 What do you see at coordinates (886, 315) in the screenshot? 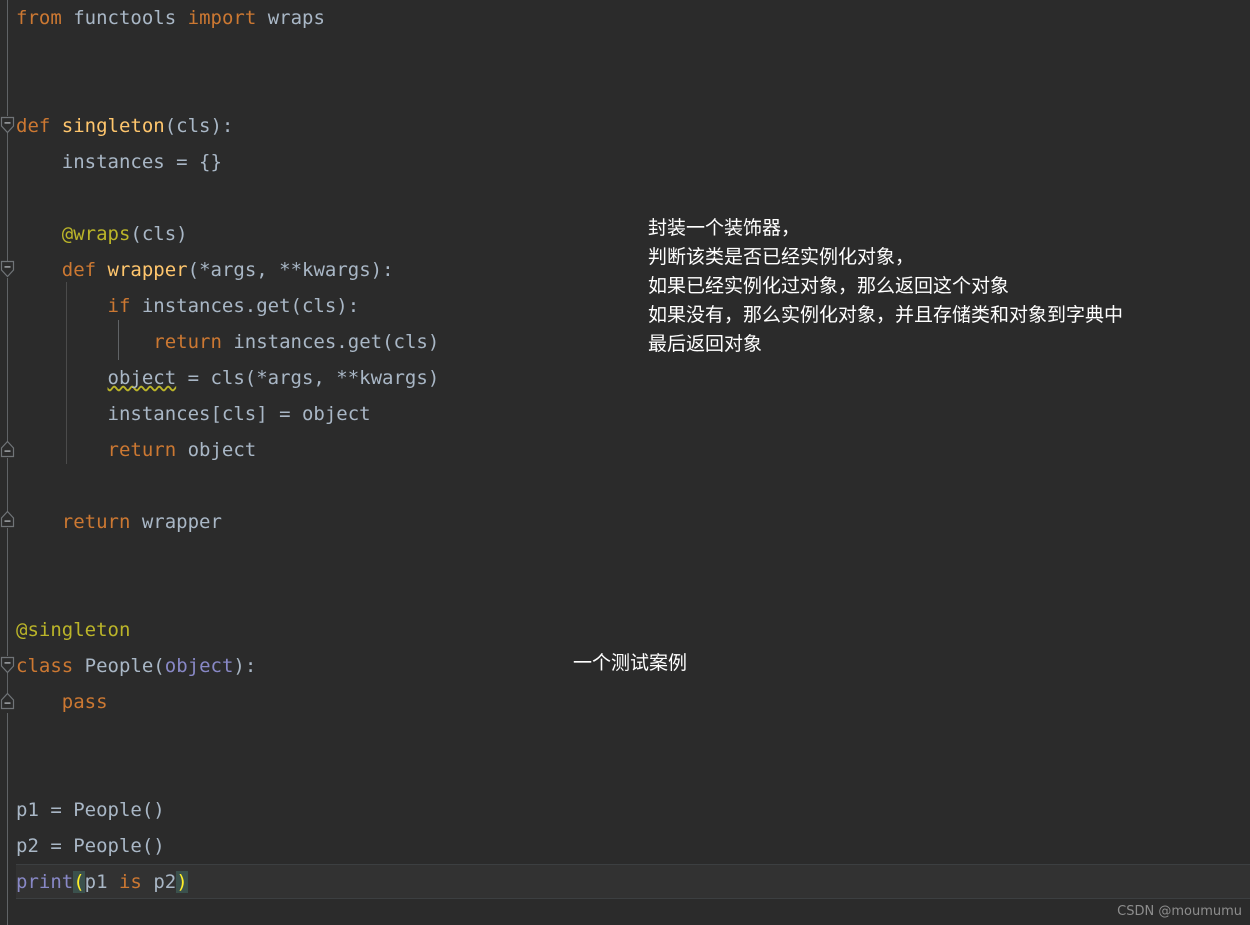
I see `annotation-line: 如果没有，那么实例化对象，并且存储类和对象到字典中` at bounding box center [886, 315].